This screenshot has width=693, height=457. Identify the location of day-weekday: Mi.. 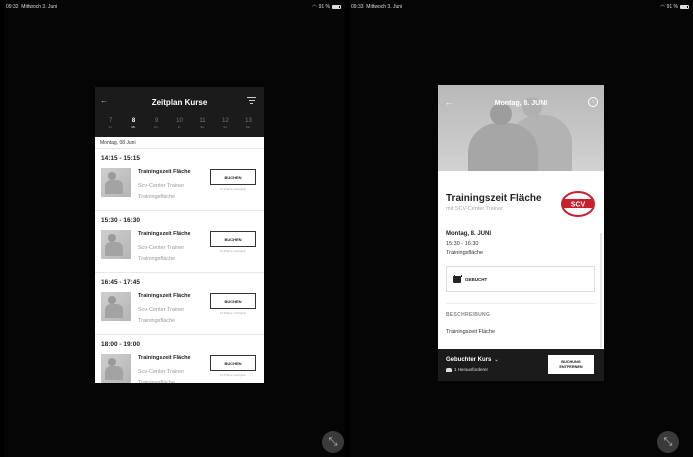
(133, 127).